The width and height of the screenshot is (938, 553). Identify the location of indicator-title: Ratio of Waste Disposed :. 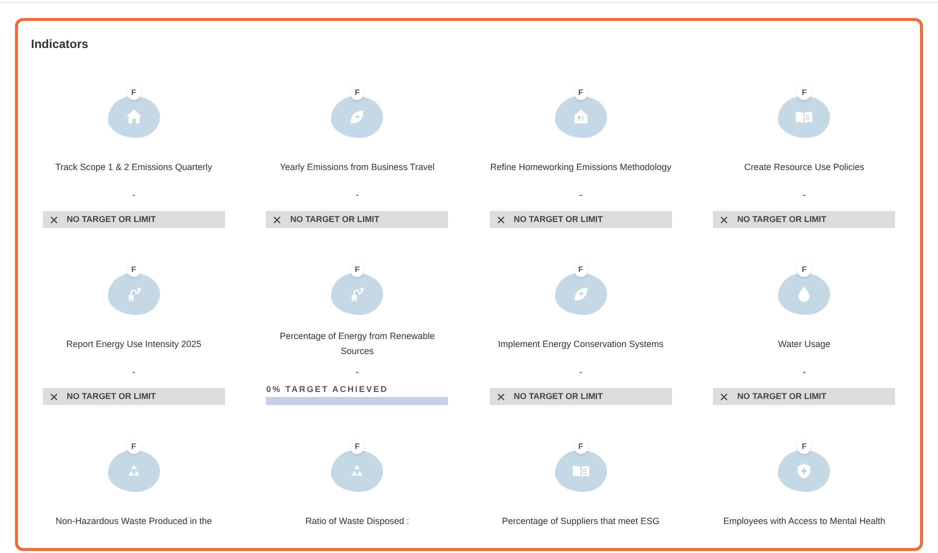
(357, 521).